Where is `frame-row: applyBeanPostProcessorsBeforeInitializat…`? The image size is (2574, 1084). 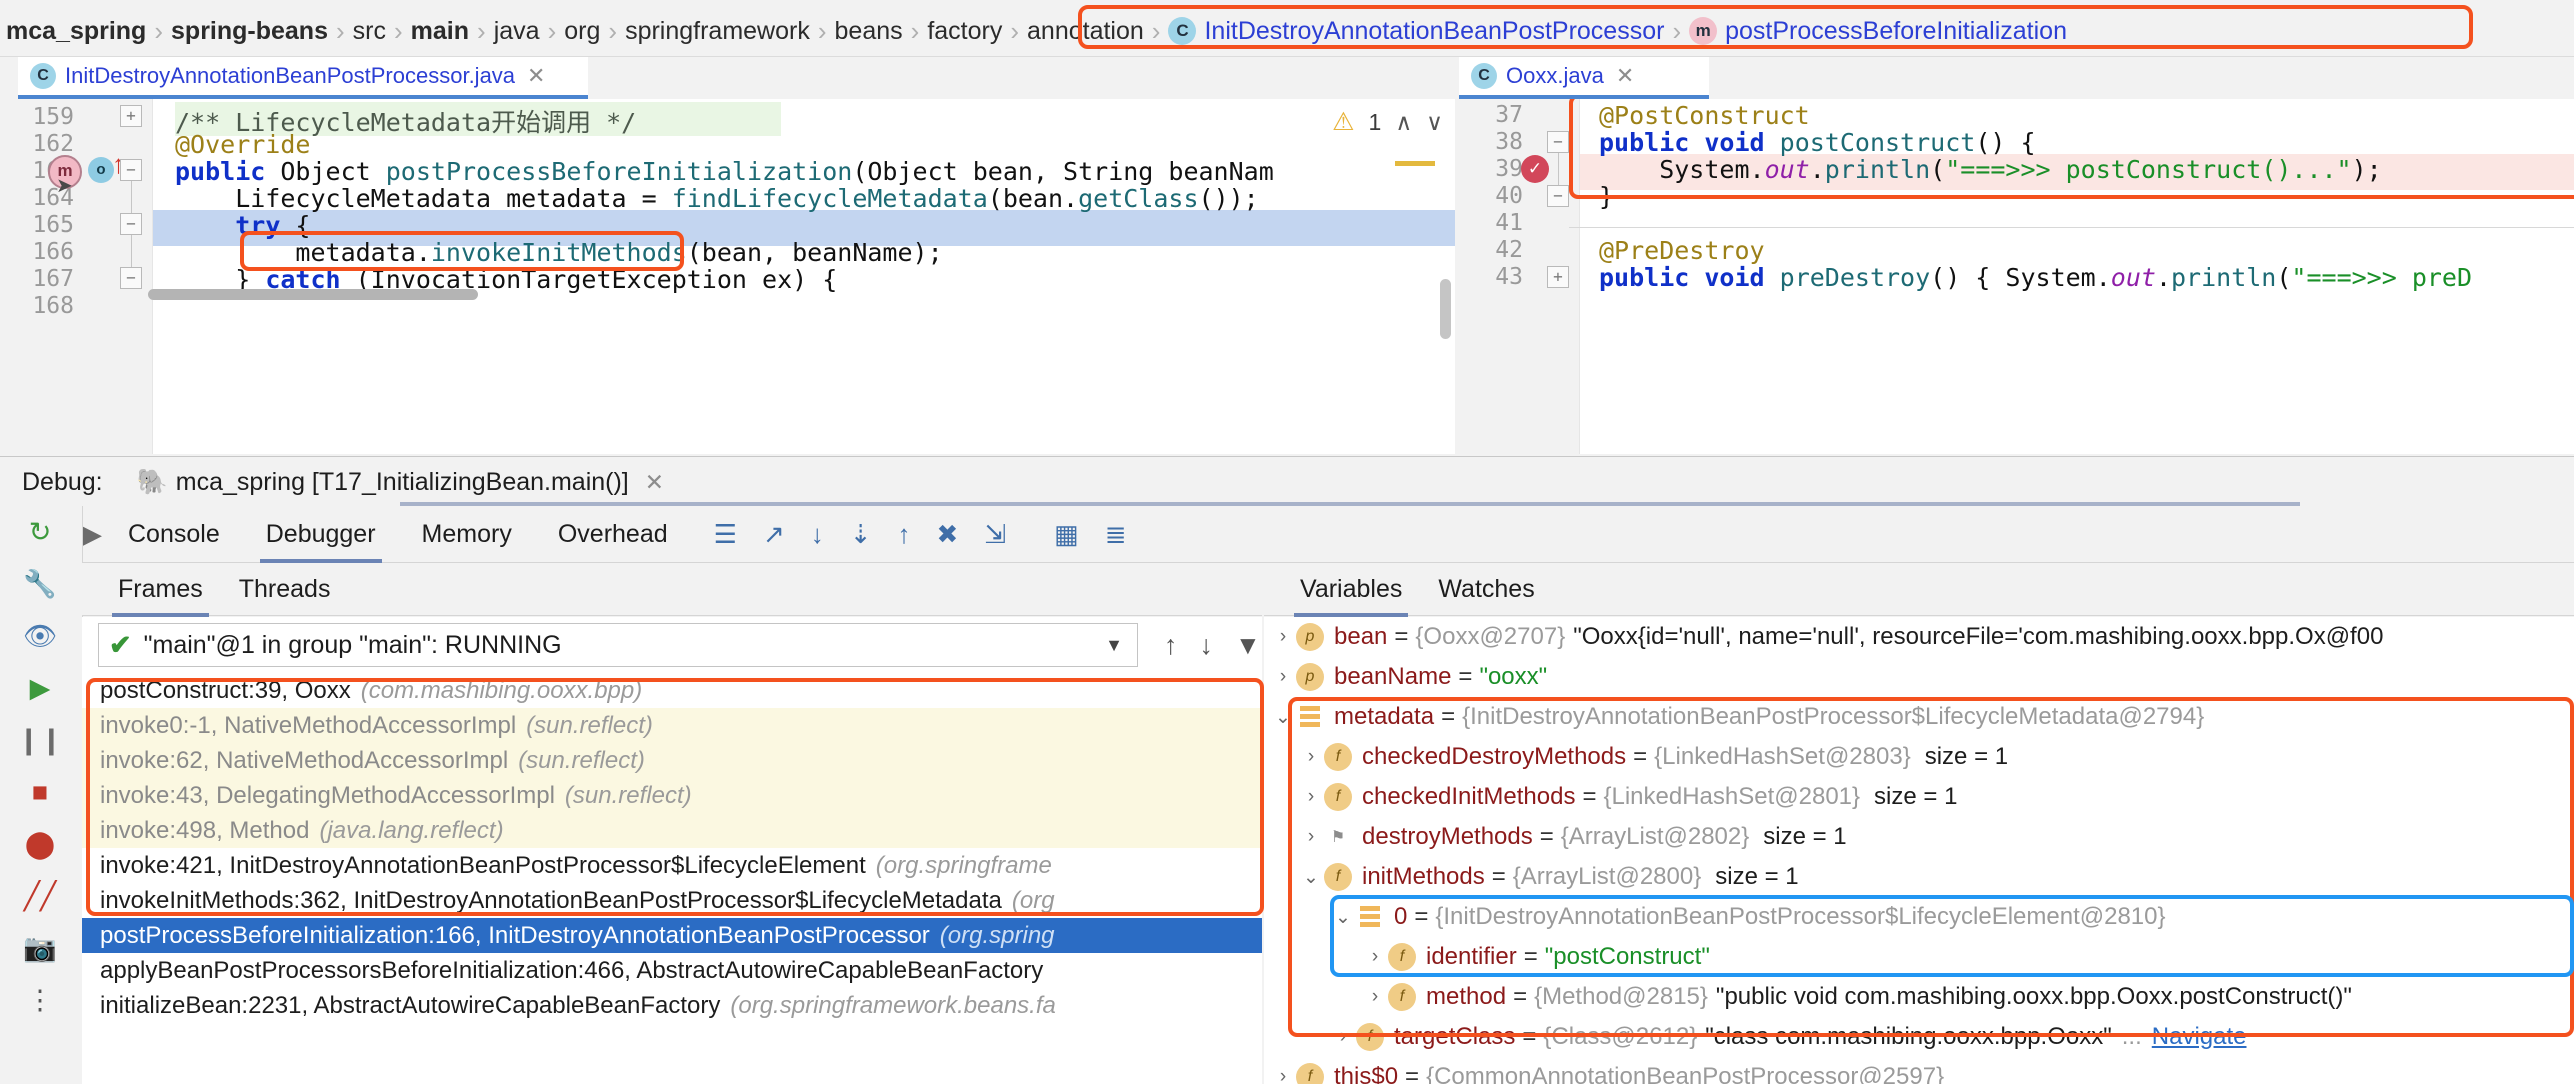 frame-row: applyBeanPostProcessorsBeforeInitializat… is located at coordinates (672, 970).